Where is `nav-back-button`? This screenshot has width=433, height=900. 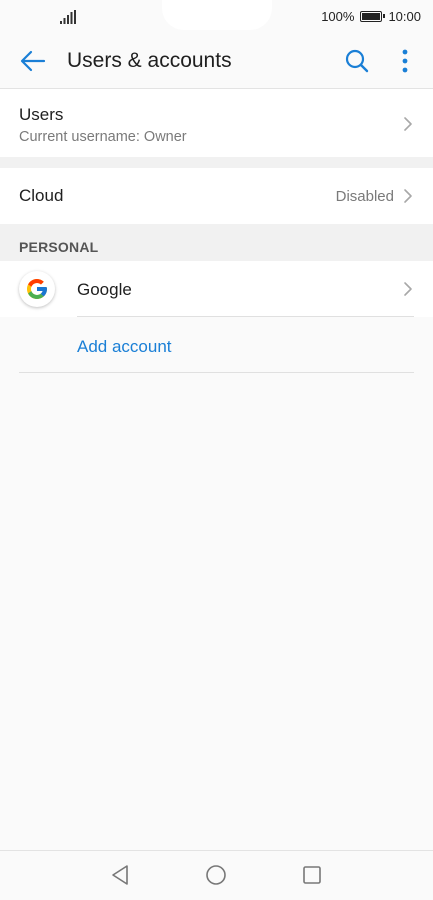 nav-back-button is located at coordinates (120, 875).